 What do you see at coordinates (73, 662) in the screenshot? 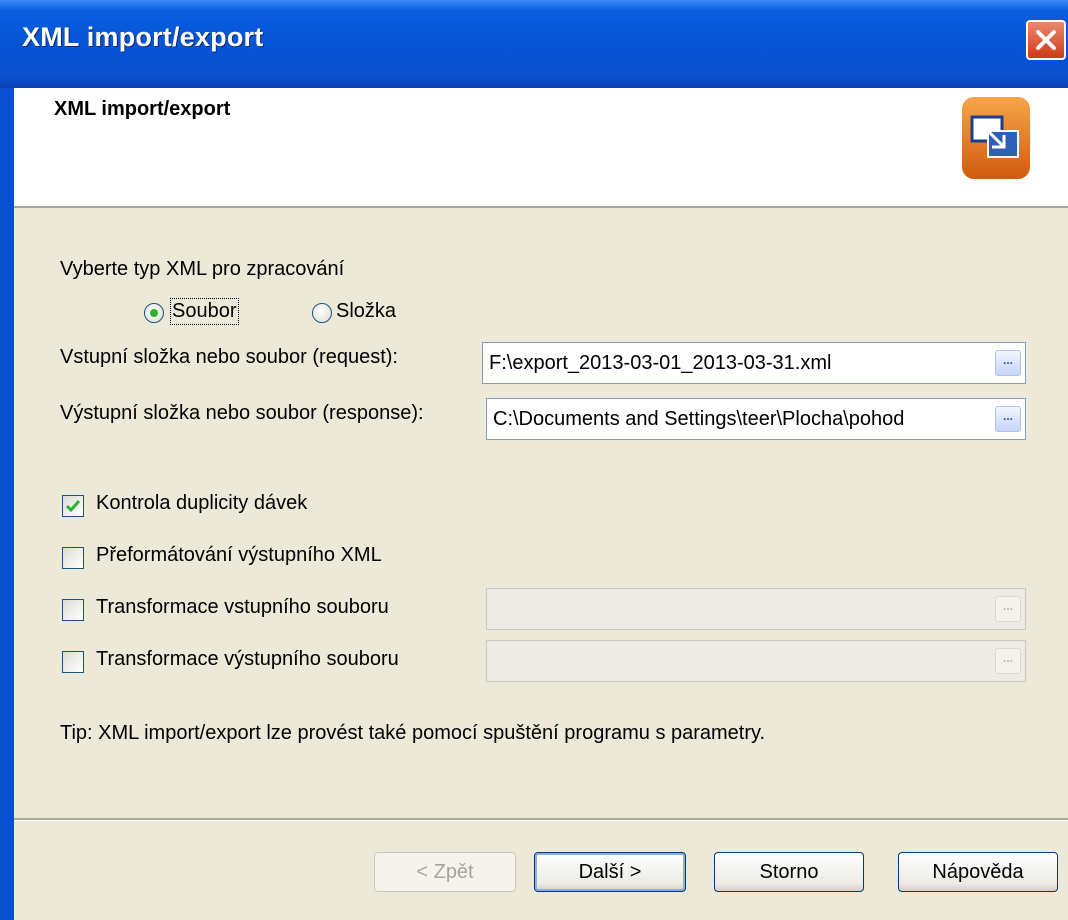
I see `transform-output-checkbox` at bounding box center [73, 662].